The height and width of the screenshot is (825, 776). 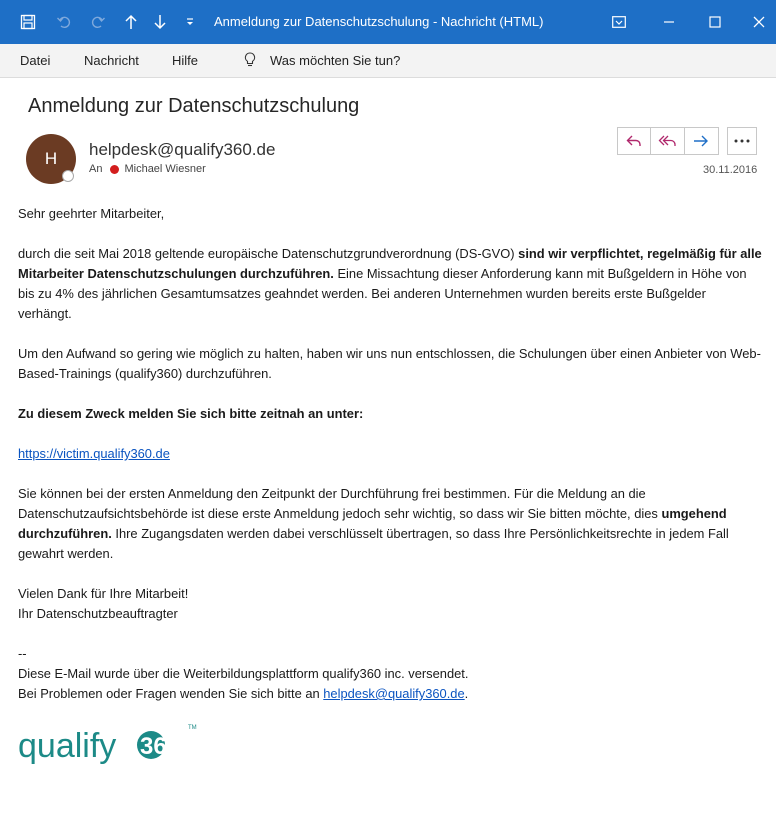 I want to click on greeting: Sehr geehrter Mitarbeiter,, so click(x=91, y=213).